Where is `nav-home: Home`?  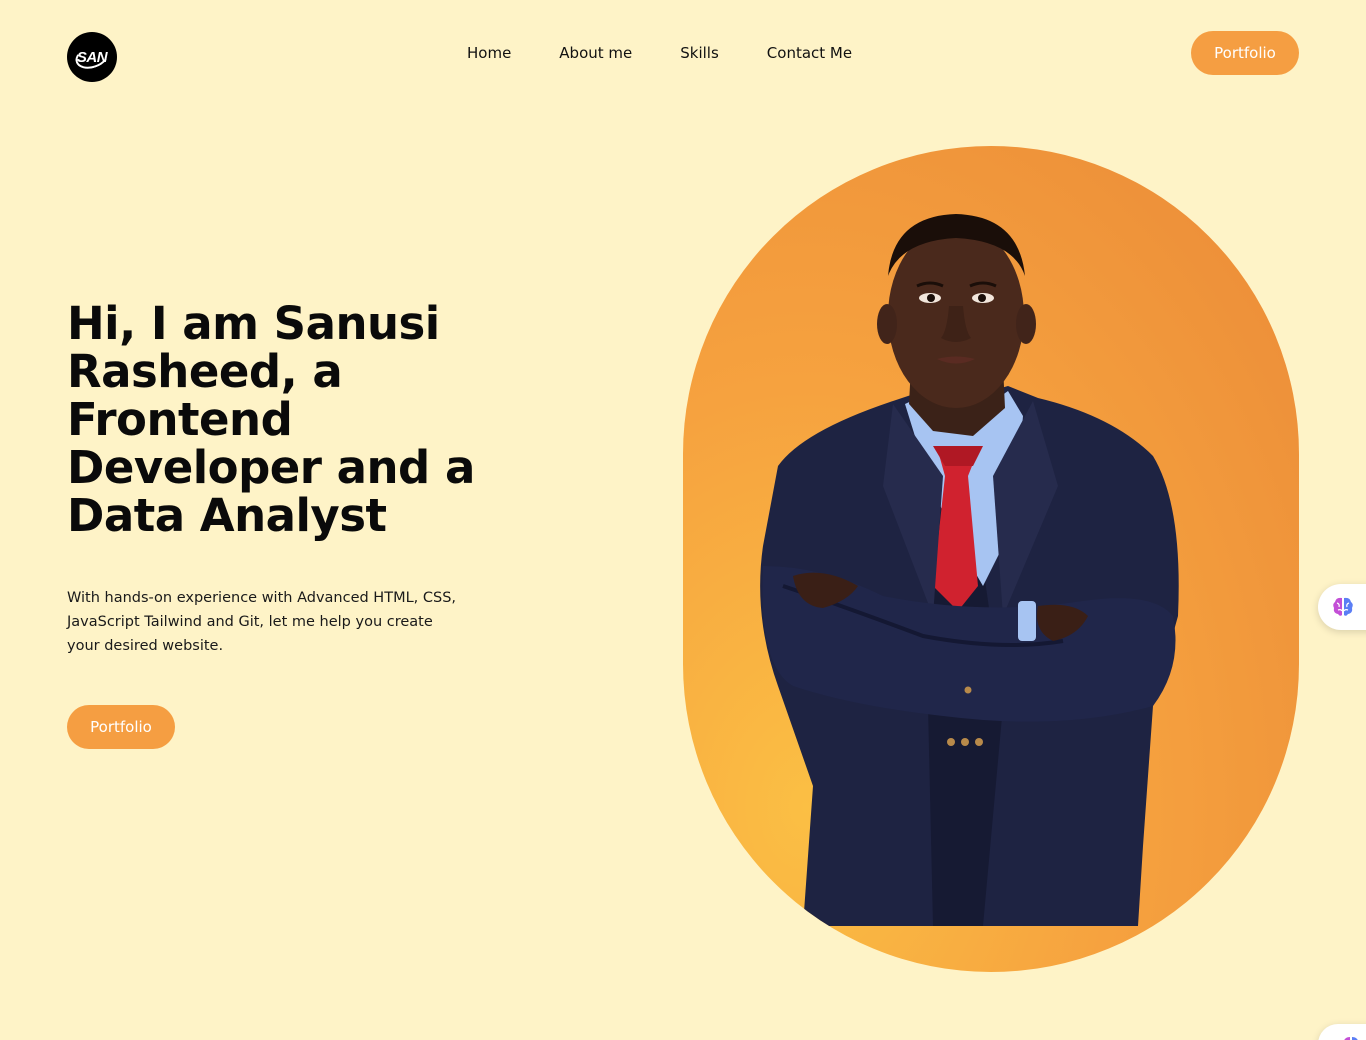
nav-home: Home is located at coordinates (489, 54).